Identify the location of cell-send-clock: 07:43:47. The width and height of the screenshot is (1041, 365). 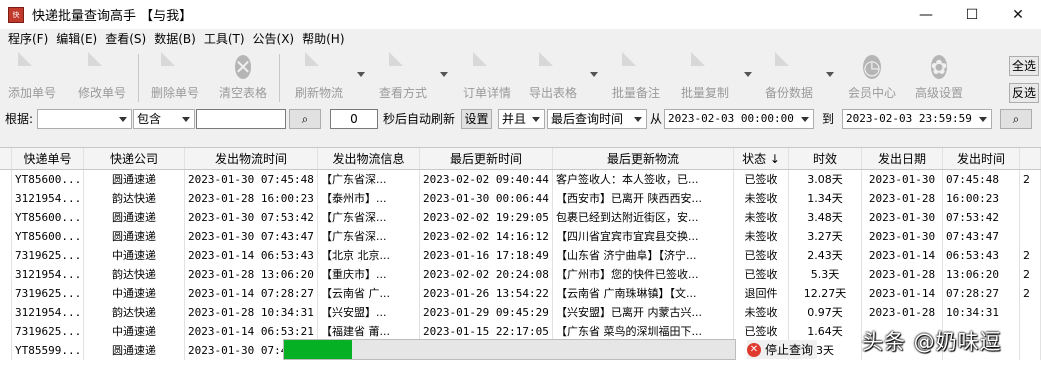
(981, 236).